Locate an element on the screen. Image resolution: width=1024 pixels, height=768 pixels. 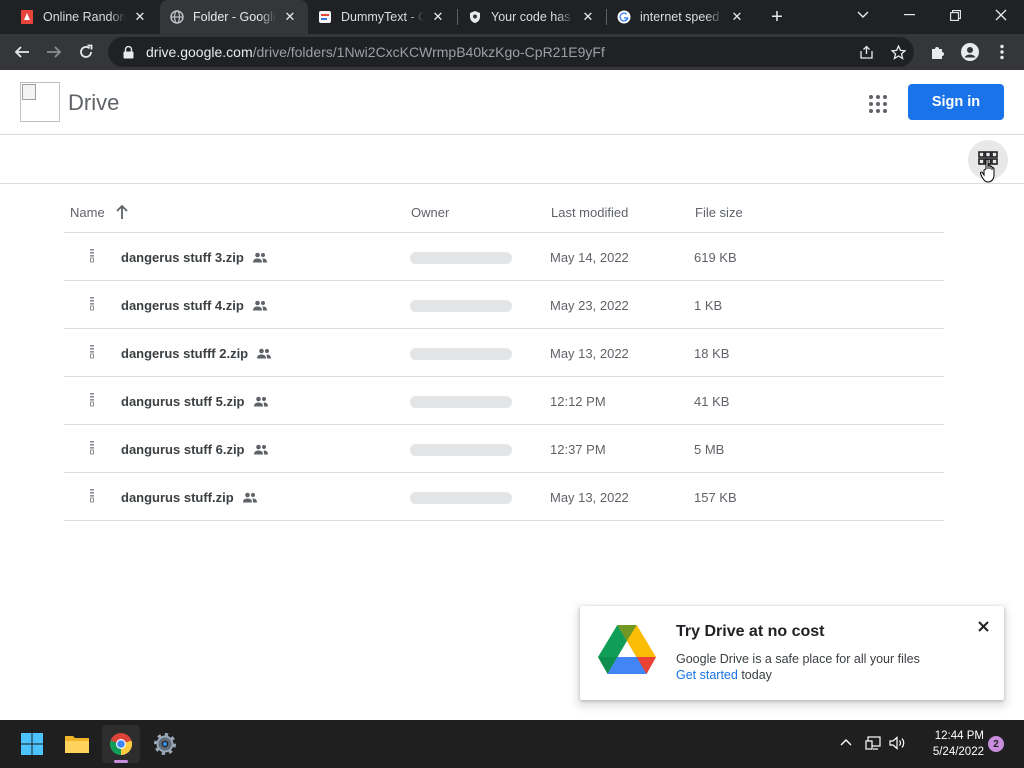
drive-logo-broken-image is located at coordinates (40, 102).